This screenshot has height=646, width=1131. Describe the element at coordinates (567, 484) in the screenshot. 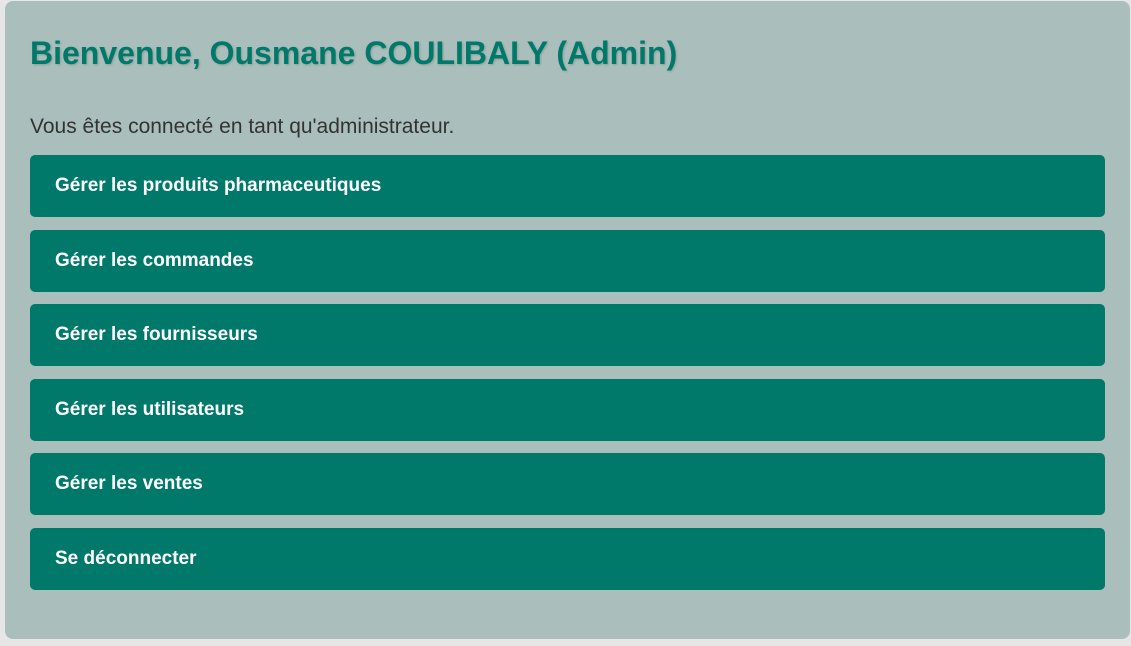

I see `manage-sales-button: Gérer les ventes` at that location.